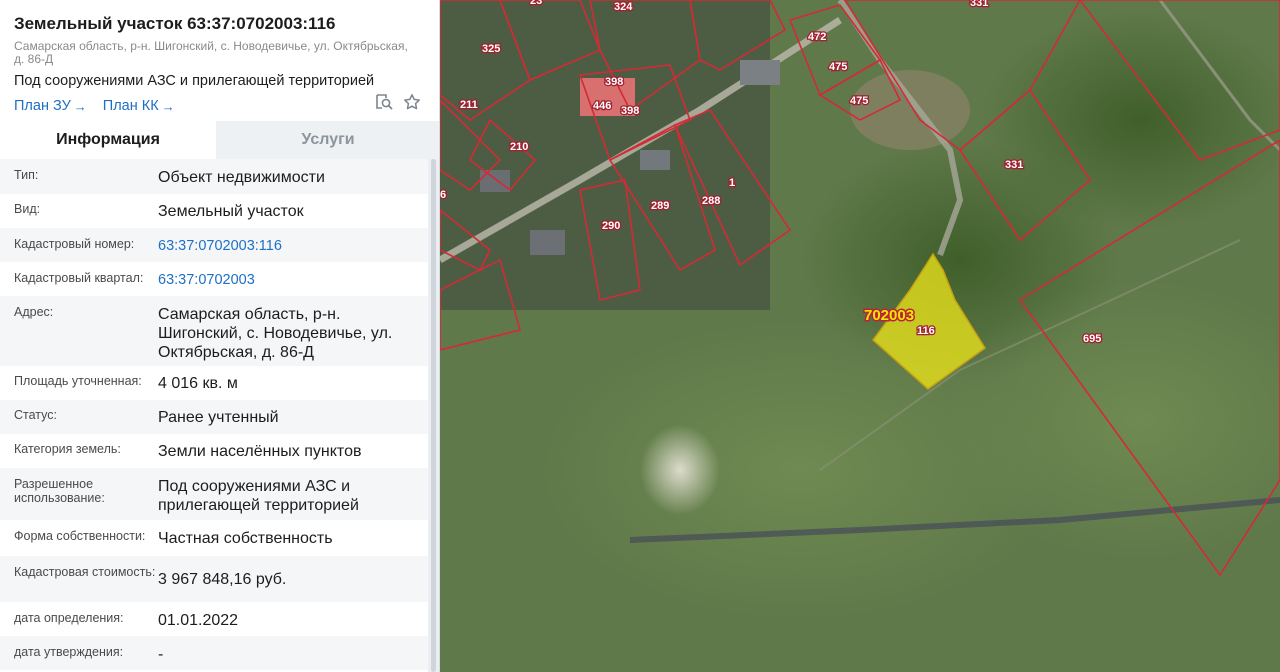  I want to click on bare-ground, so click(910, 110).